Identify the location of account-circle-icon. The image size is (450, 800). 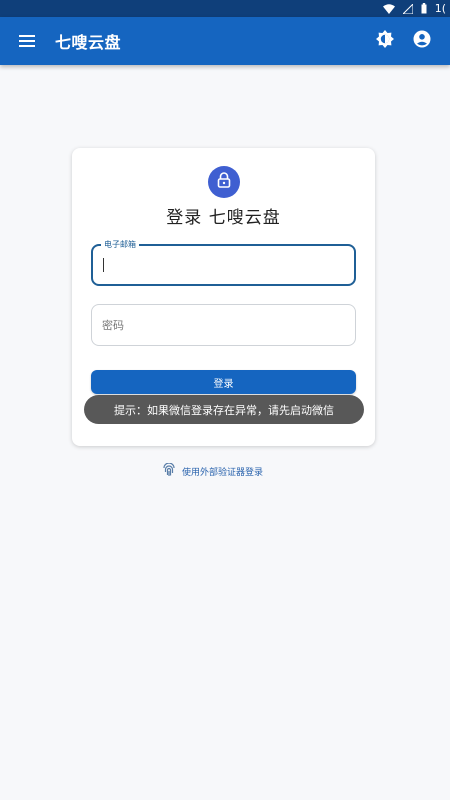
(422, 41).